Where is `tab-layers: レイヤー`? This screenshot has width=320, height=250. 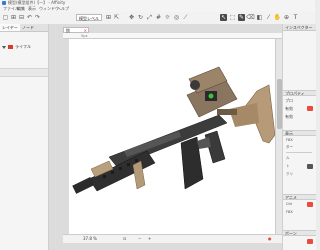 tab-layers: レイヤー is located at coordinates (10, 27).